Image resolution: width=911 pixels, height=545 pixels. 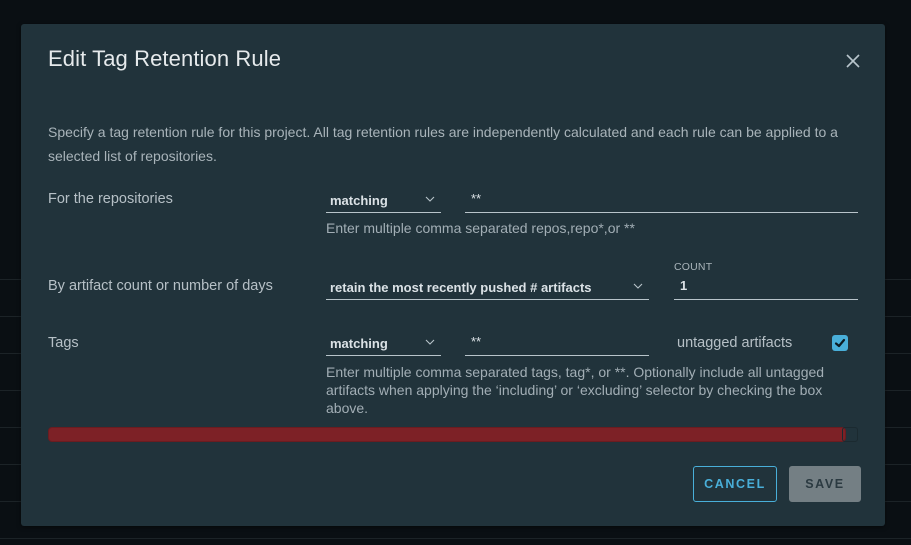 I want to click on checkmark-icon, so click(x=840, y=343).